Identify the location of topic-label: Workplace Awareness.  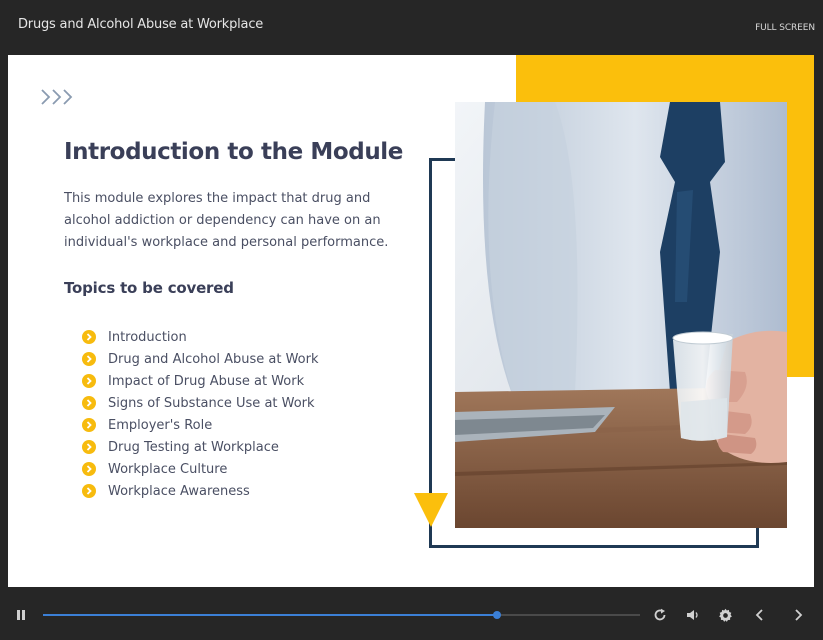
(179, 491).